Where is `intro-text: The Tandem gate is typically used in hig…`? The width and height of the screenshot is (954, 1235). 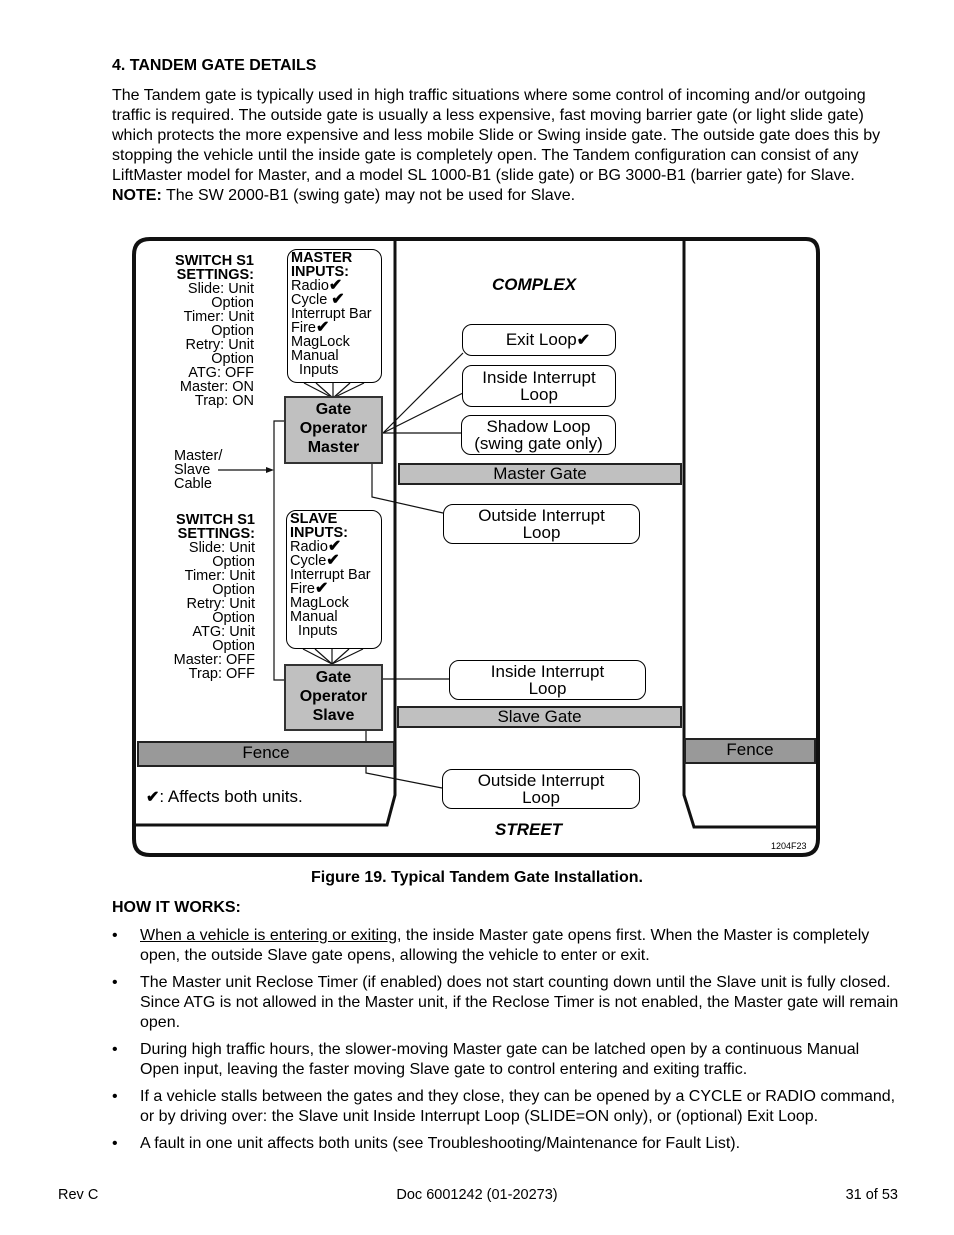 intro-text: The Tandem gate is typically used in hig… is located at coordinates (496, 135).